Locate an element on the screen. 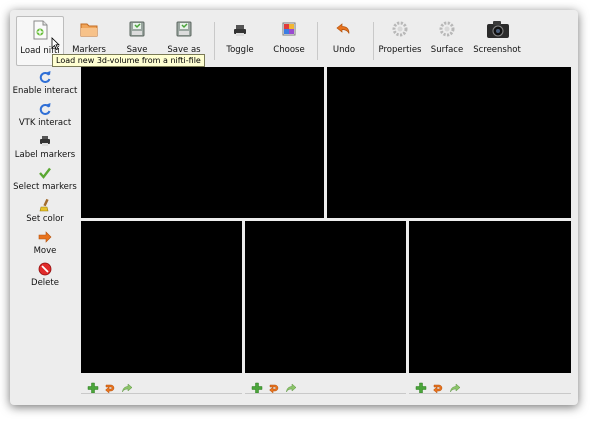 The image size is (600, 427). properties-button: Properties is located at coordinates (400, 40).